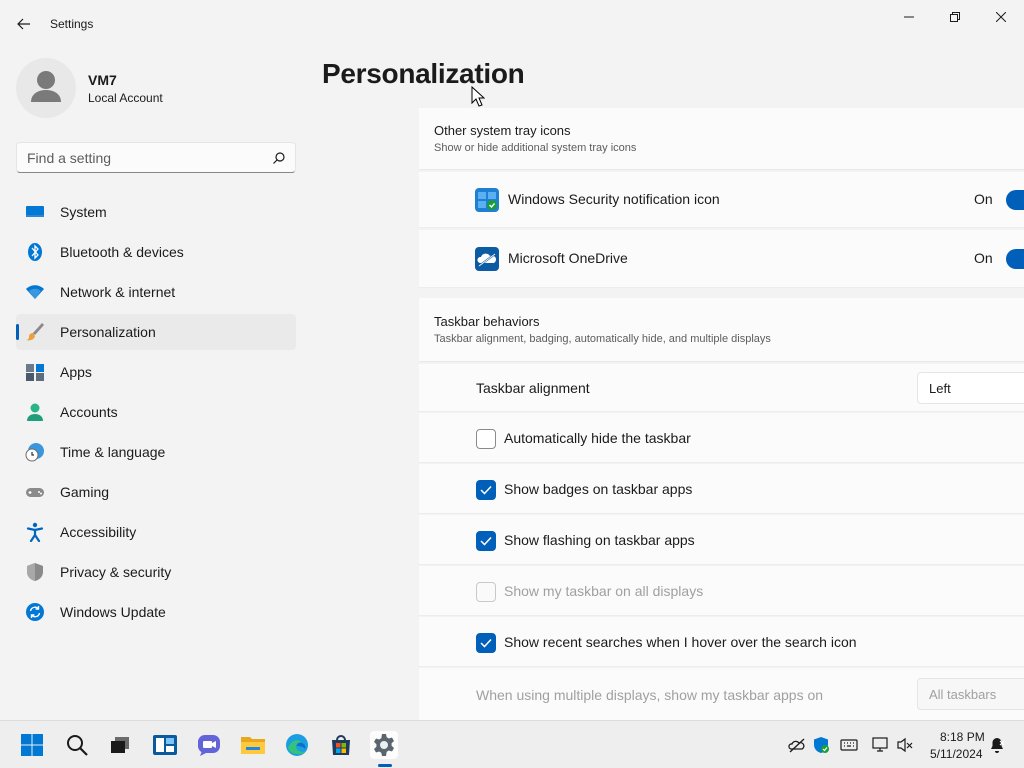 The width and height of the screenshot is (1024, 768). I want to click on user-icon, so click(46, 86).